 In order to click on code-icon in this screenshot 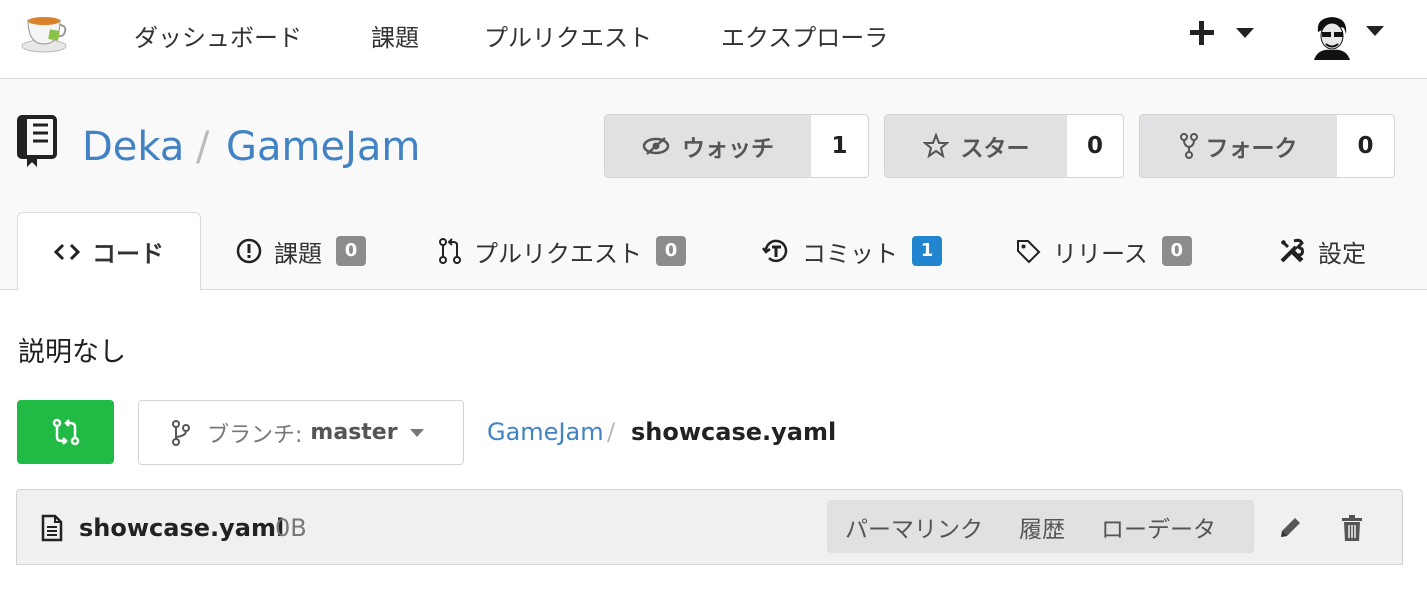, I will do `click(67, 251)`.